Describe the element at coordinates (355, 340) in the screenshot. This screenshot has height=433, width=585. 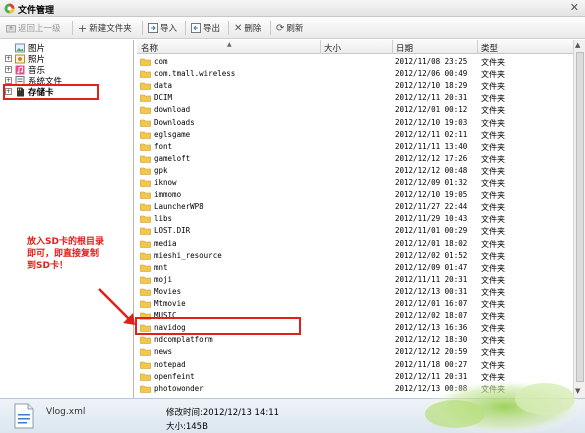
I see `table-row: ndcomplatform 2012/12/12 18:30 文件夹` at that location.